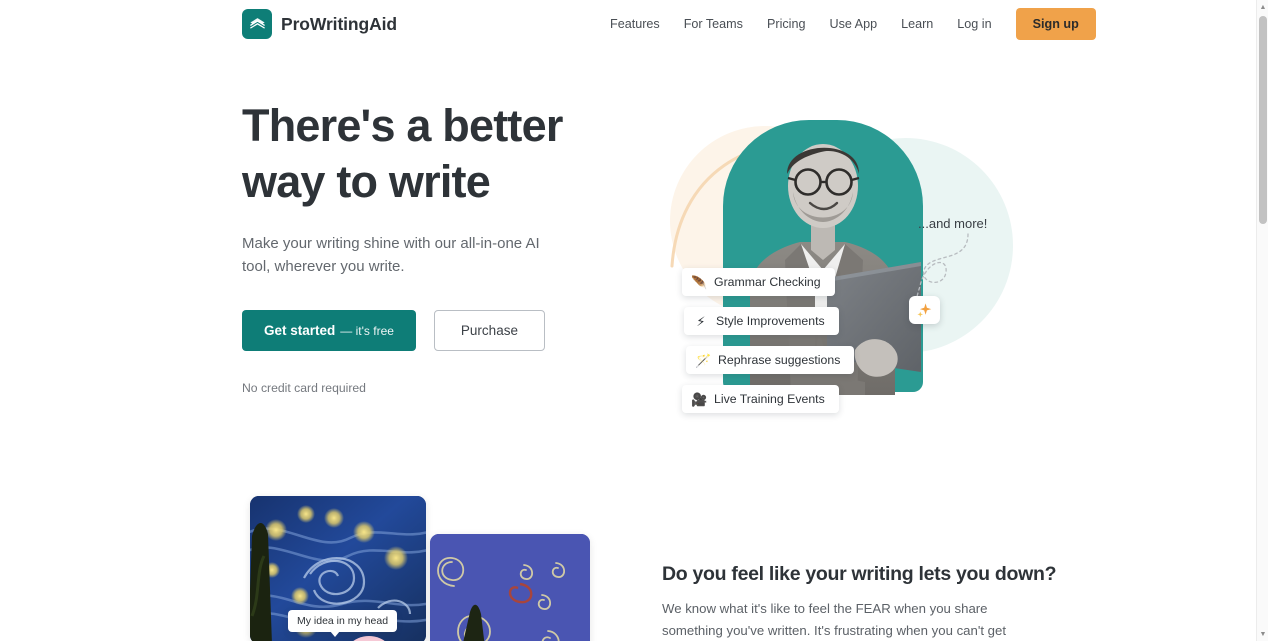 The width and height of the screenshot is (1268, 641). Describe the element at coordinates (343, 623) in the screenshot. I see `idea-in-my-head-label: My idea in my head` at that location.